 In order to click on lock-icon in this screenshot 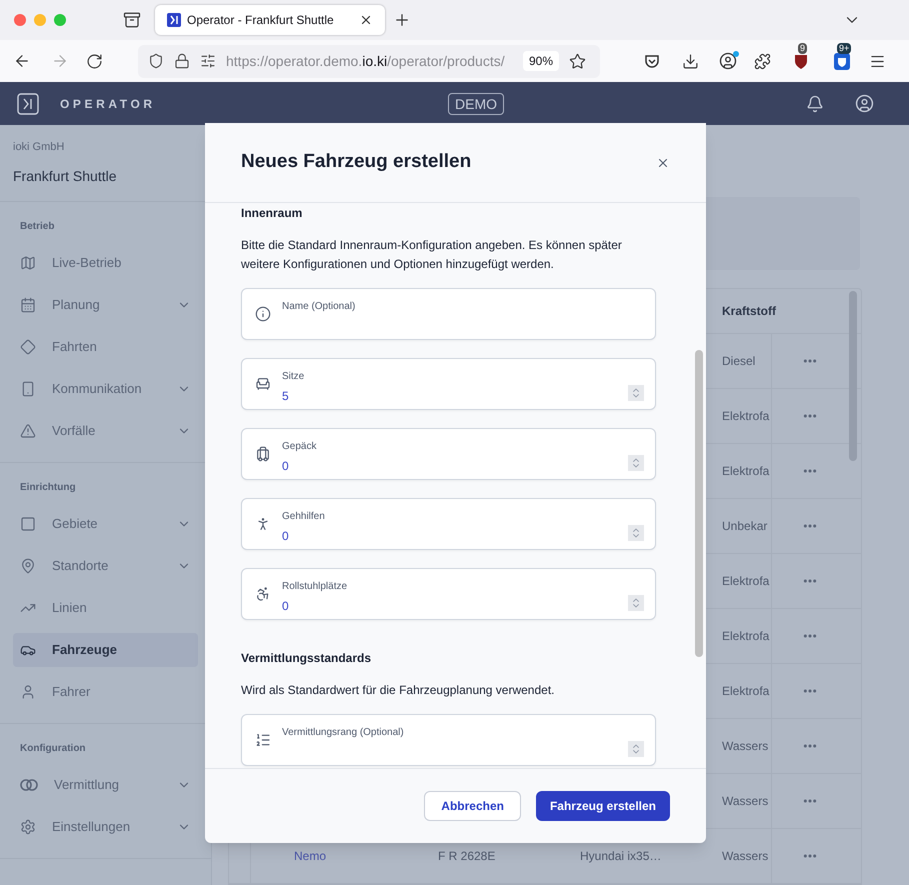, I will do `click(182, 61)`.